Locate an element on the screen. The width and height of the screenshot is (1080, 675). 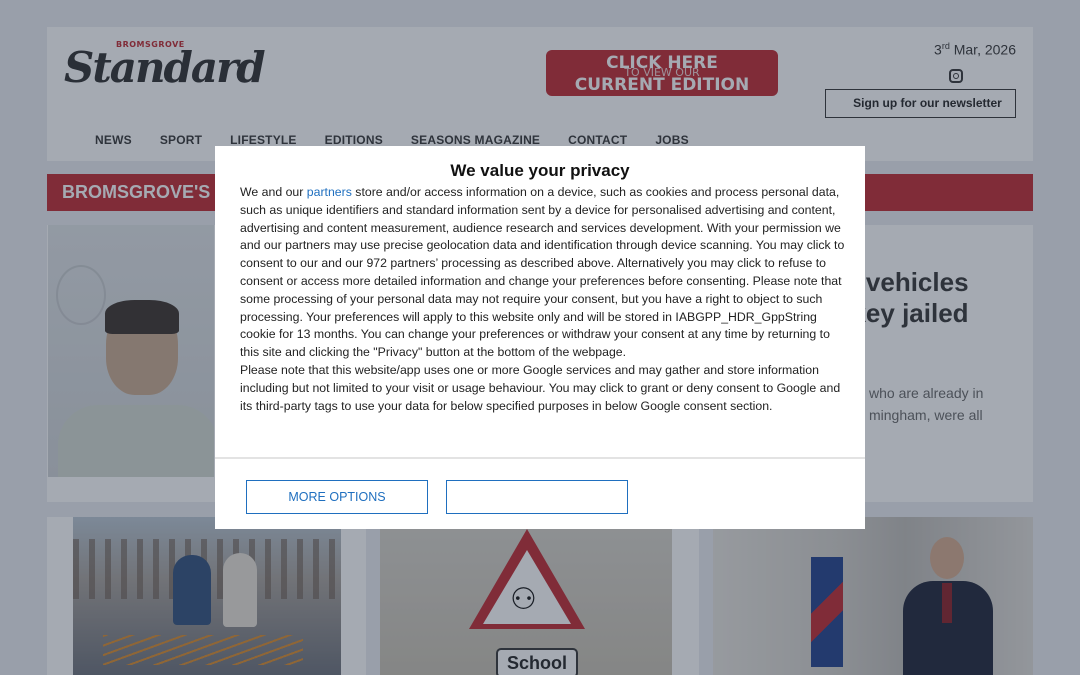
partners-link: partners is located at coordinates (329, 192).